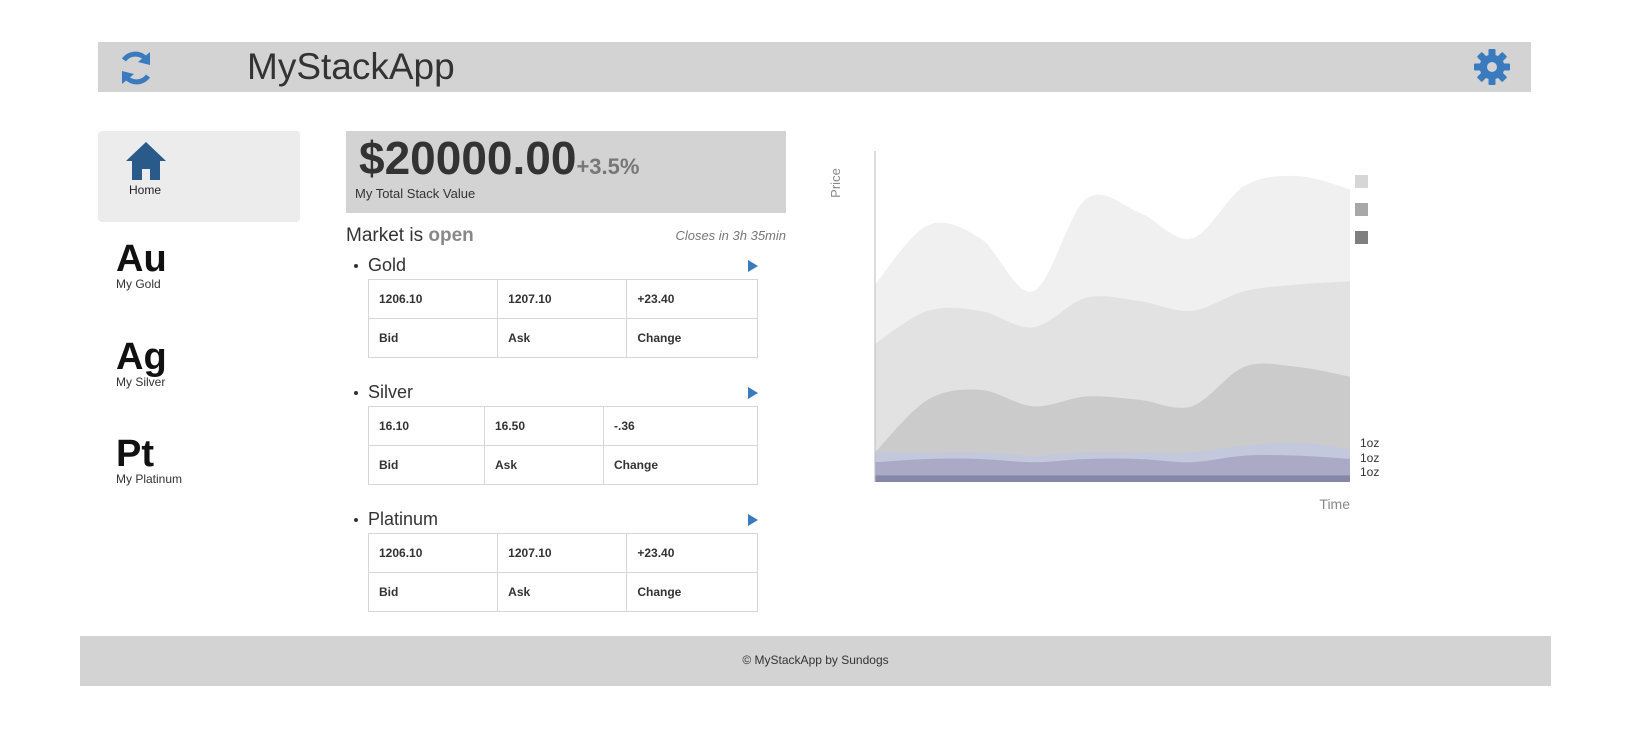 The width and height of the screenshot is (1632, 742). Describe the element at coordinates (351, 66) in the screenshot. I see `app-title: MyStackApp` at that location.